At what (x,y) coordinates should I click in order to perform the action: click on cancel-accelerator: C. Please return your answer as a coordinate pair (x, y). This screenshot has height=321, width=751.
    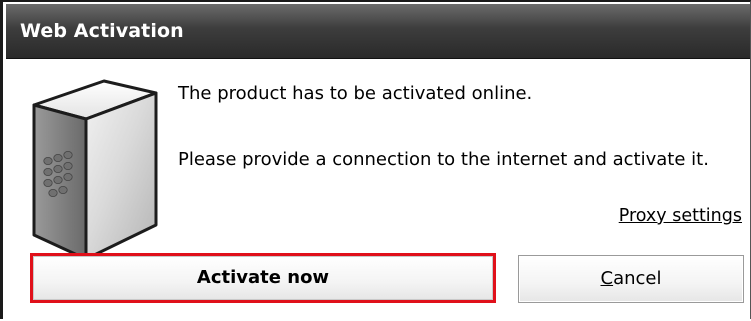
    Looking at the image, I should click on (607, 278).